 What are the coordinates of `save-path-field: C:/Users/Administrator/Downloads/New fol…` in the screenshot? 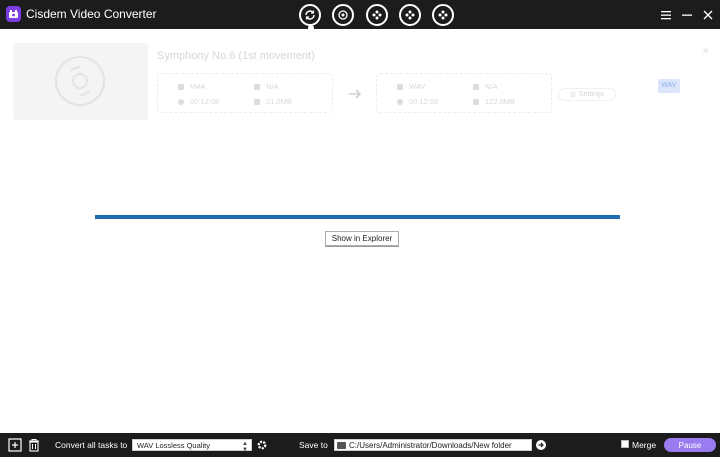 It's located at (433, 445).